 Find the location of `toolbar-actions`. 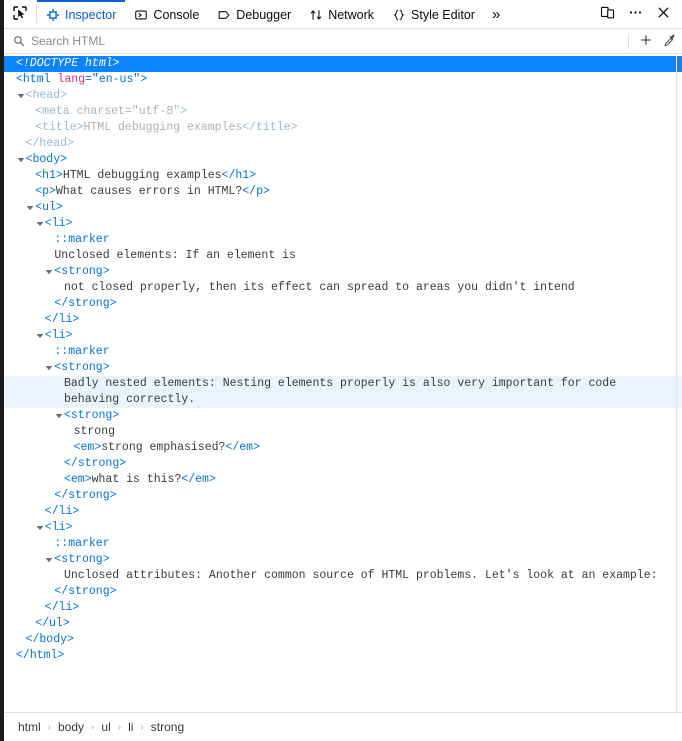

toolbar-actions is located at coordinates (638, 14).